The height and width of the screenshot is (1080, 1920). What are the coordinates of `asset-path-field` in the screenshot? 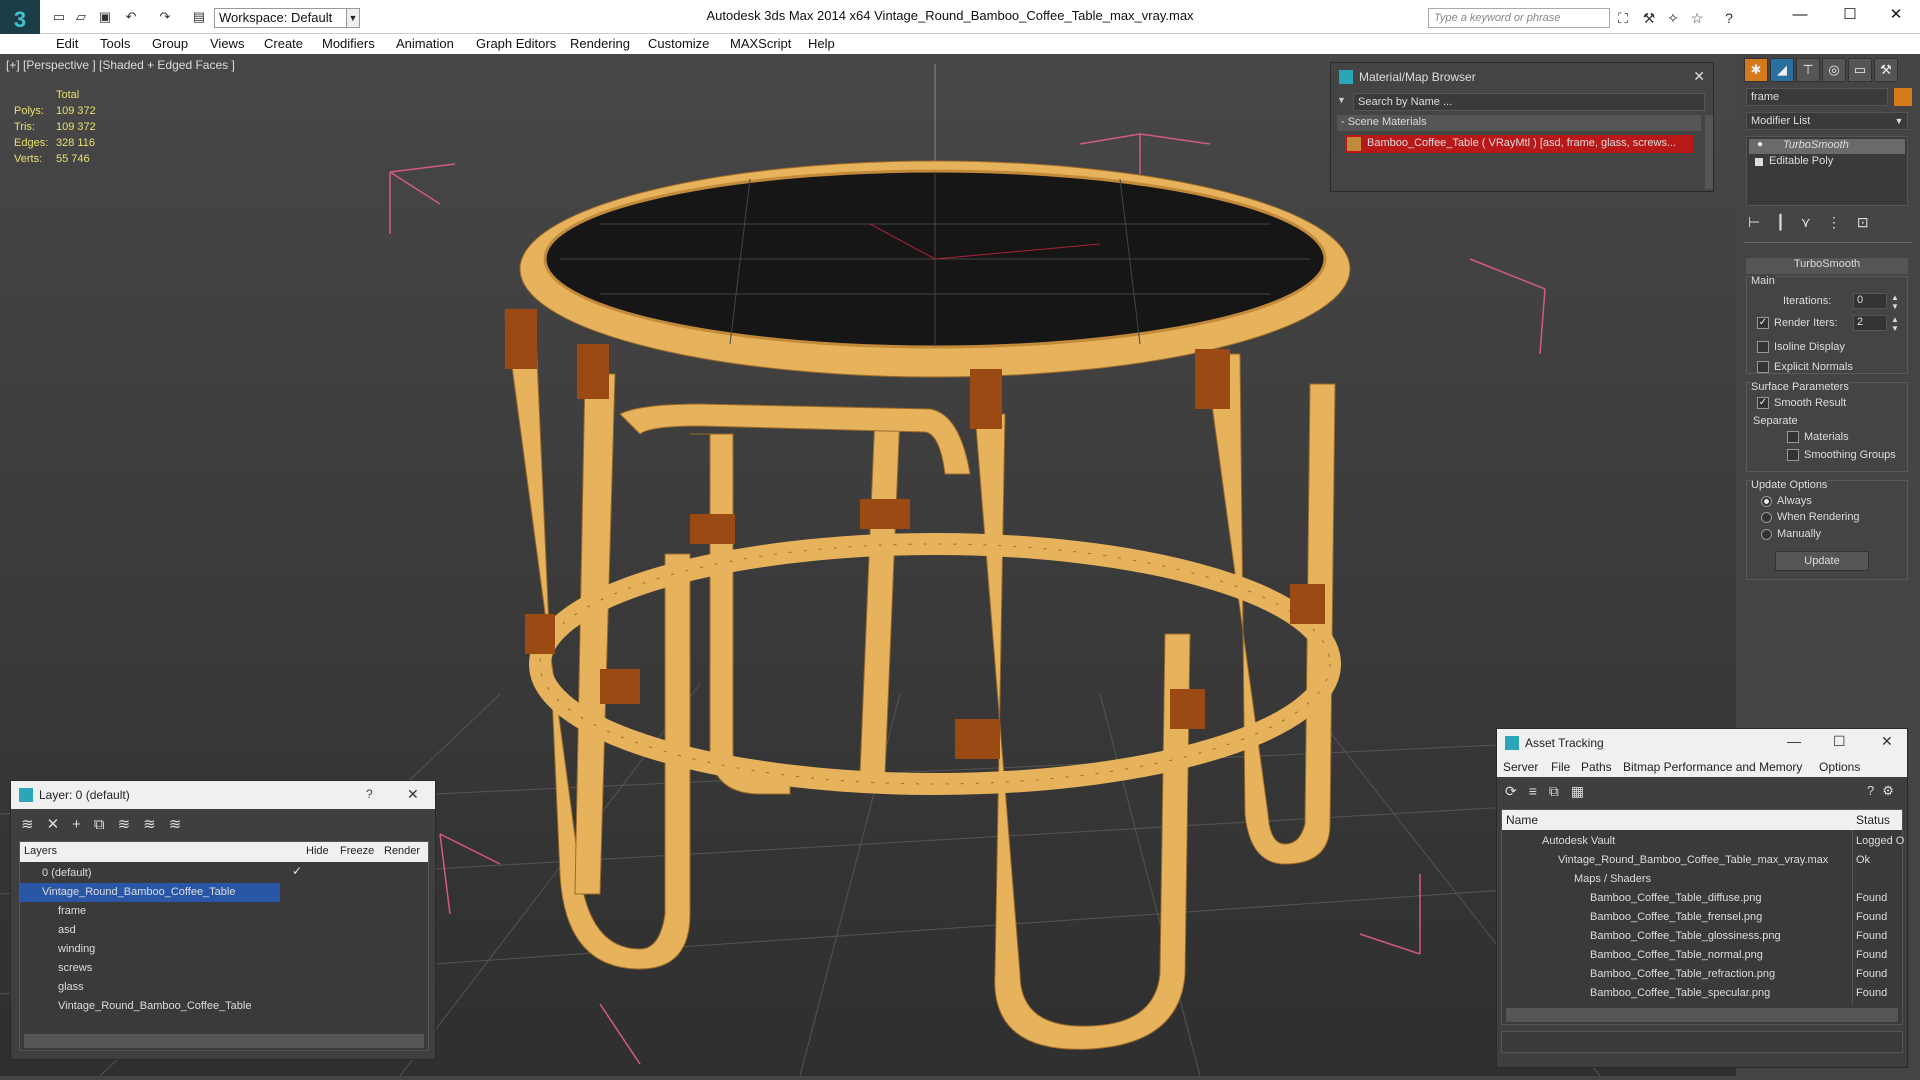 It's located at (1702, 1042).